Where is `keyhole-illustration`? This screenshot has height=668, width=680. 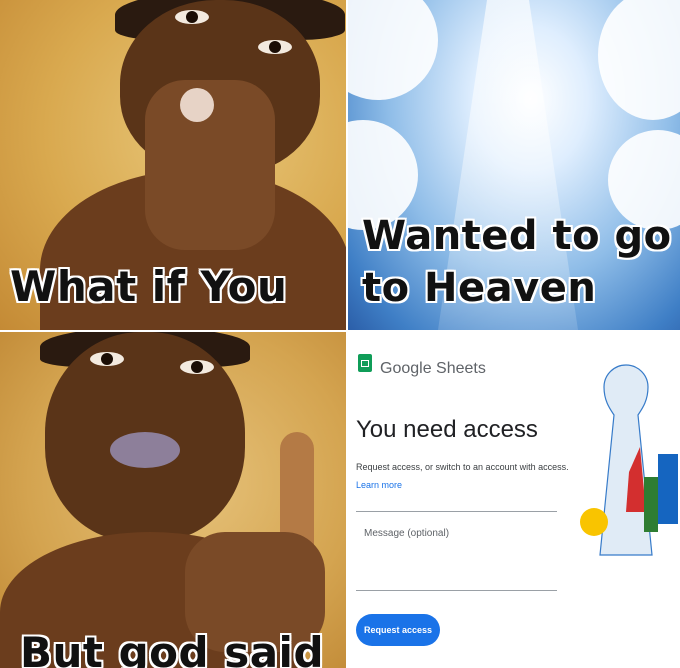 keyhole-illustration is located at coordinates (629, 460).